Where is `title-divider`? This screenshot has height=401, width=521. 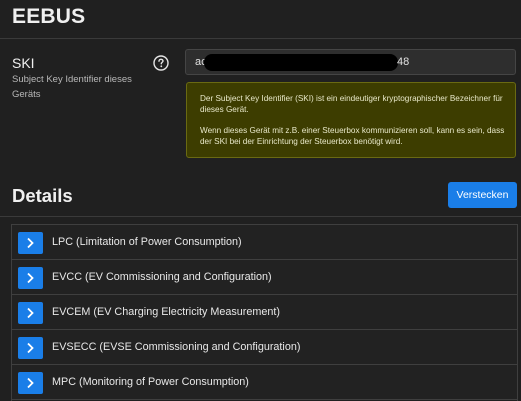
title-divider is located at coordinates (260, 38).